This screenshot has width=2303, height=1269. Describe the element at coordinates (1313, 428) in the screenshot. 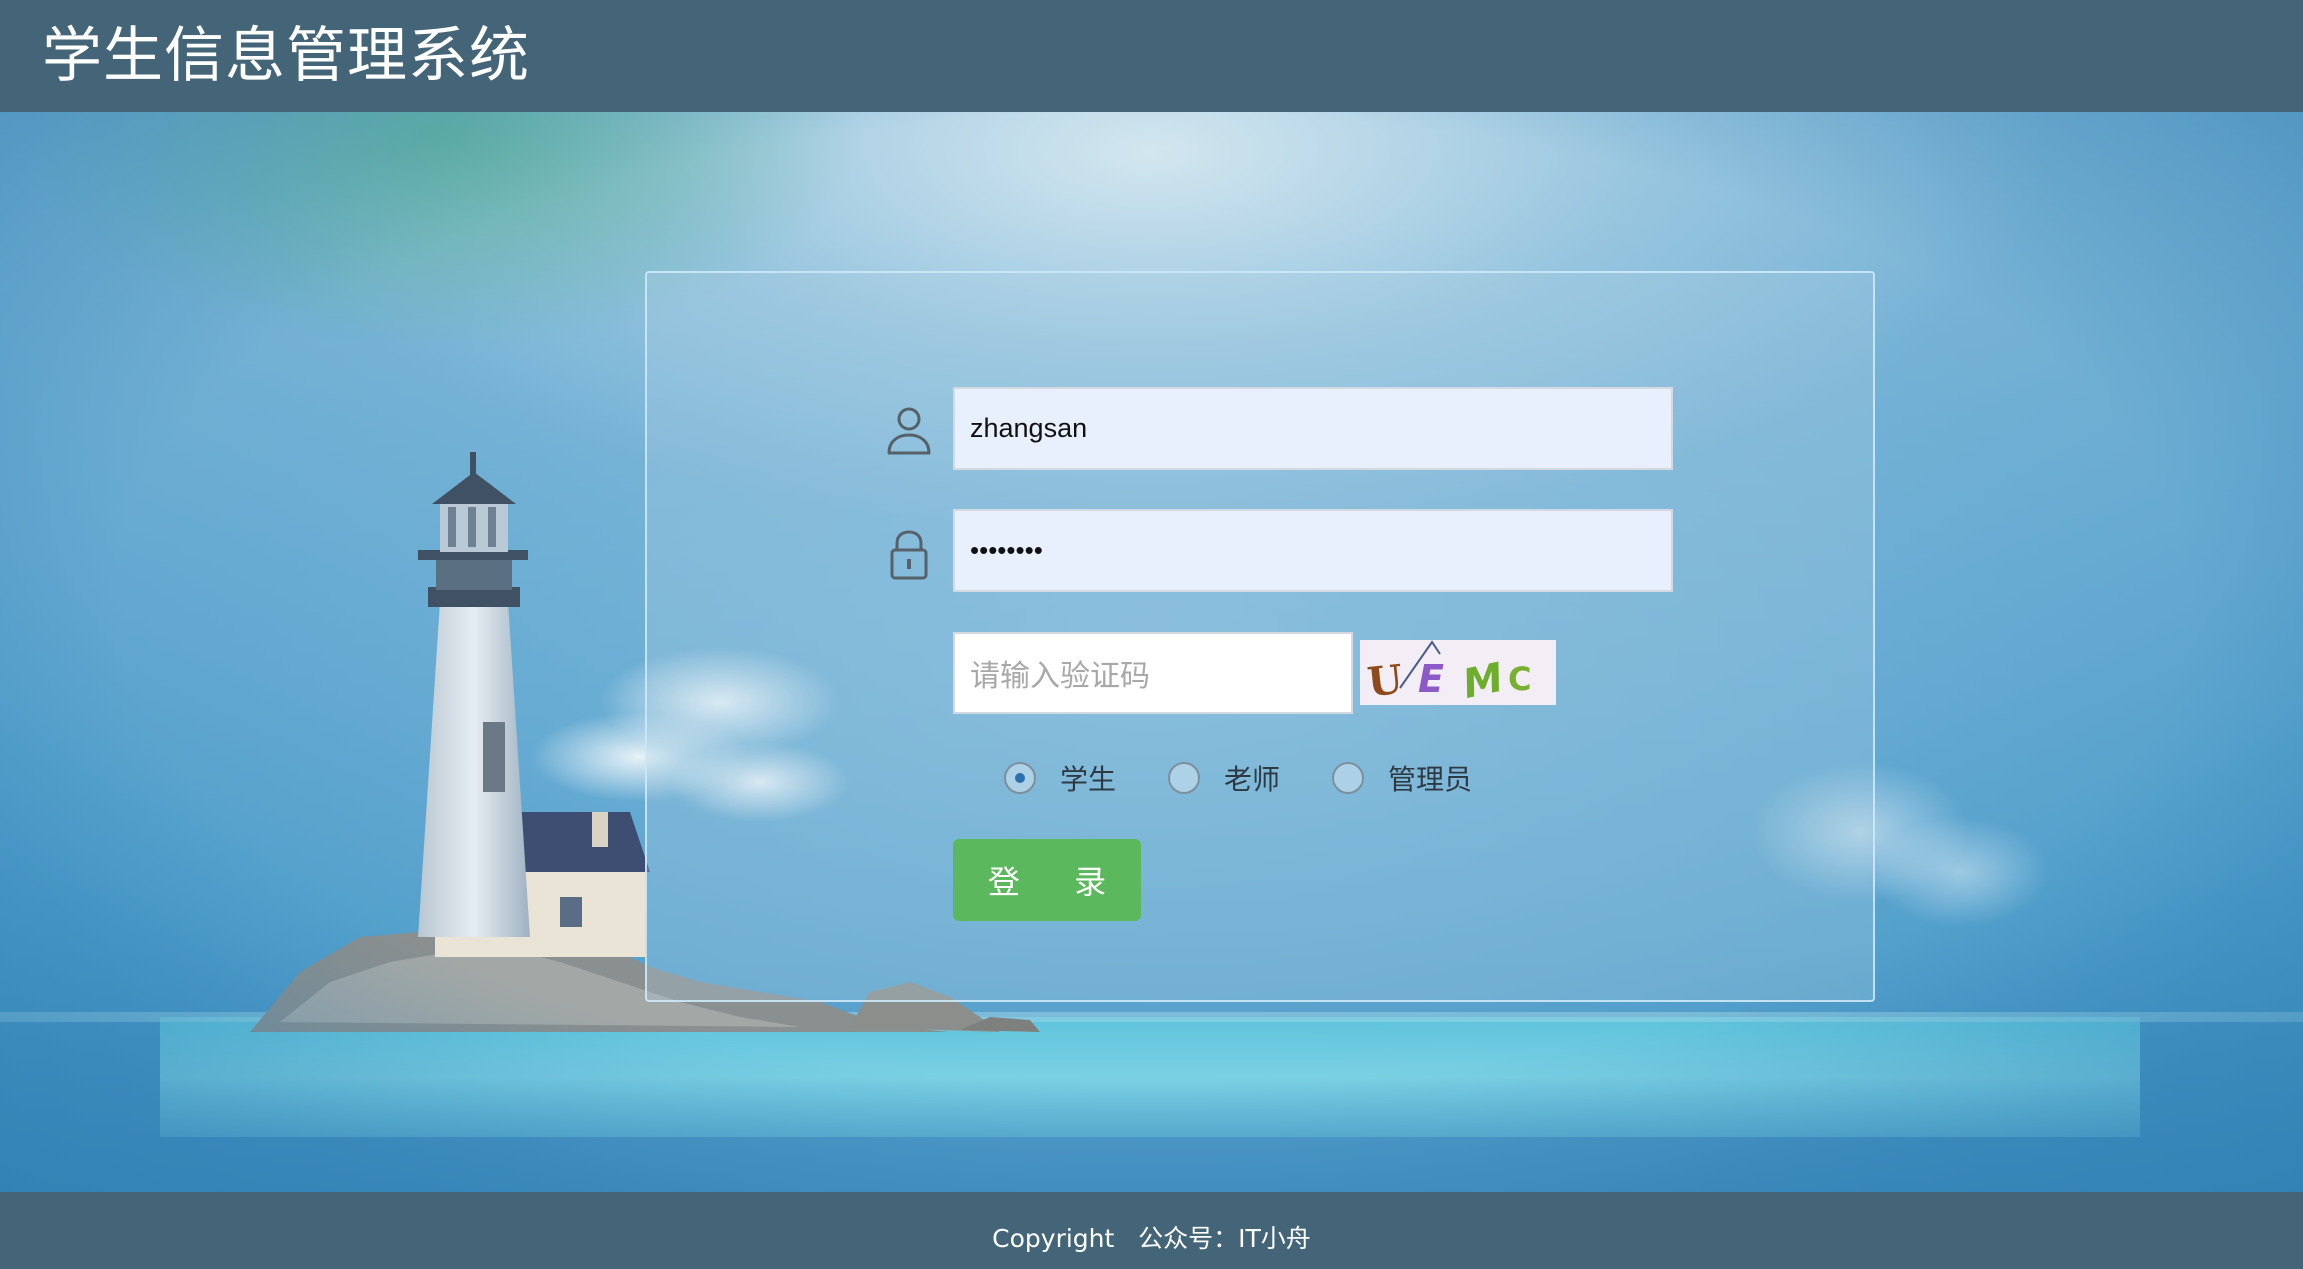

I see `username-input: zhangsan` at that location.